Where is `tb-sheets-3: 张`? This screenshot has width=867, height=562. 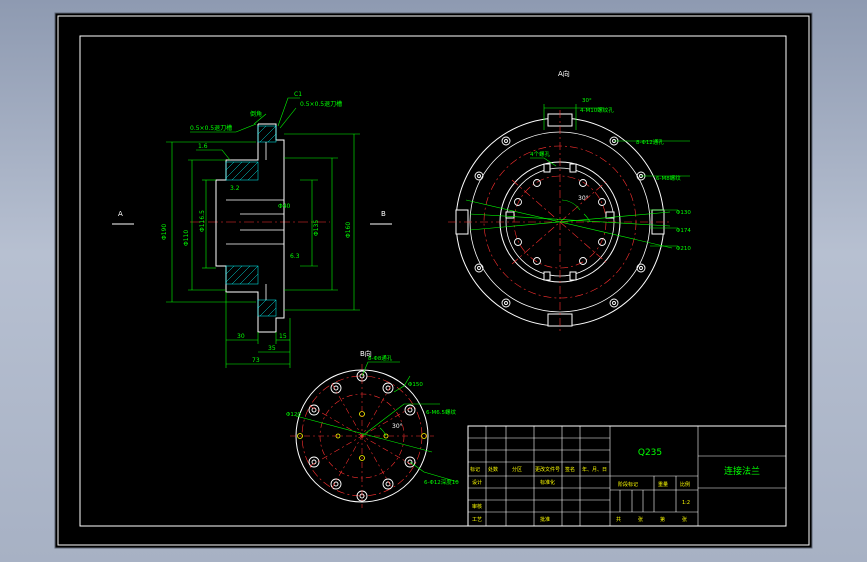
tb-sheets-3: 张 is located at coordinates (684, 519).